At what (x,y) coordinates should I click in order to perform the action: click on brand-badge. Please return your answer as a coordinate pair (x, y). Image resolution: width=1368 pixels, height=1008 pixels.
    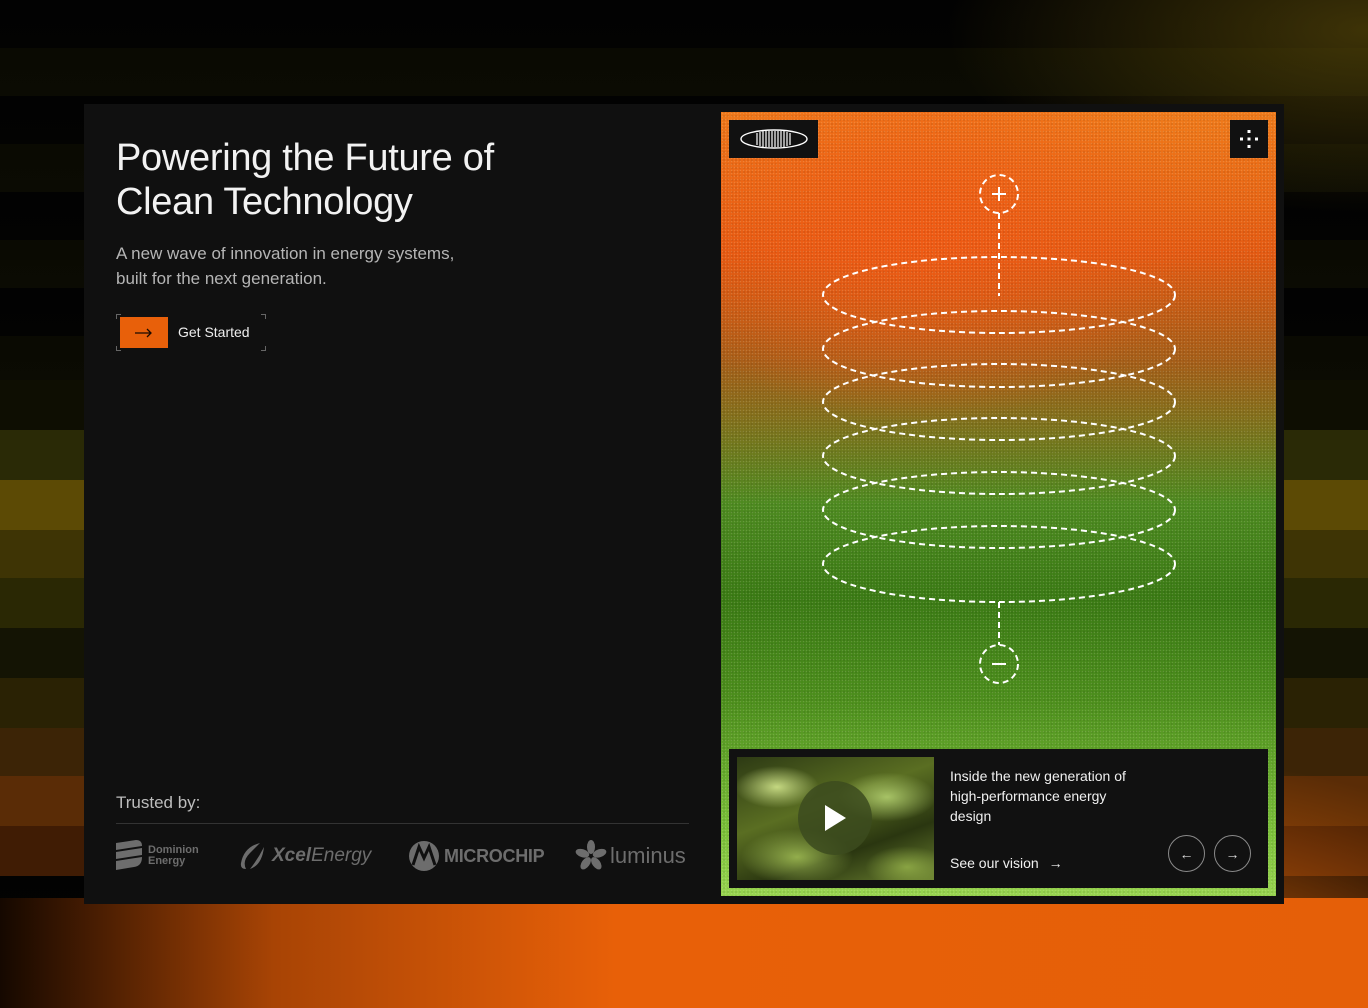
    Looking at the image, I should click on (773, 139).